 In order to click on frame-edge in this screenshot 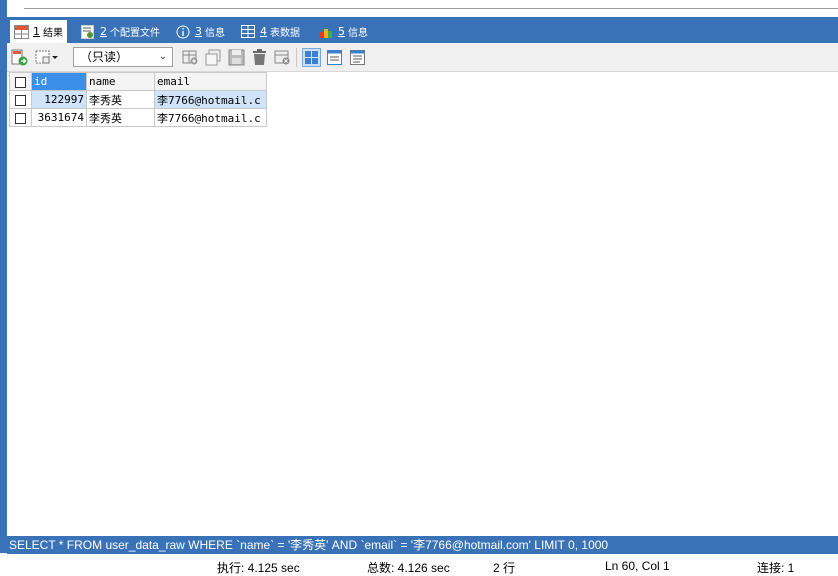, I will do `click(3, 8)`.